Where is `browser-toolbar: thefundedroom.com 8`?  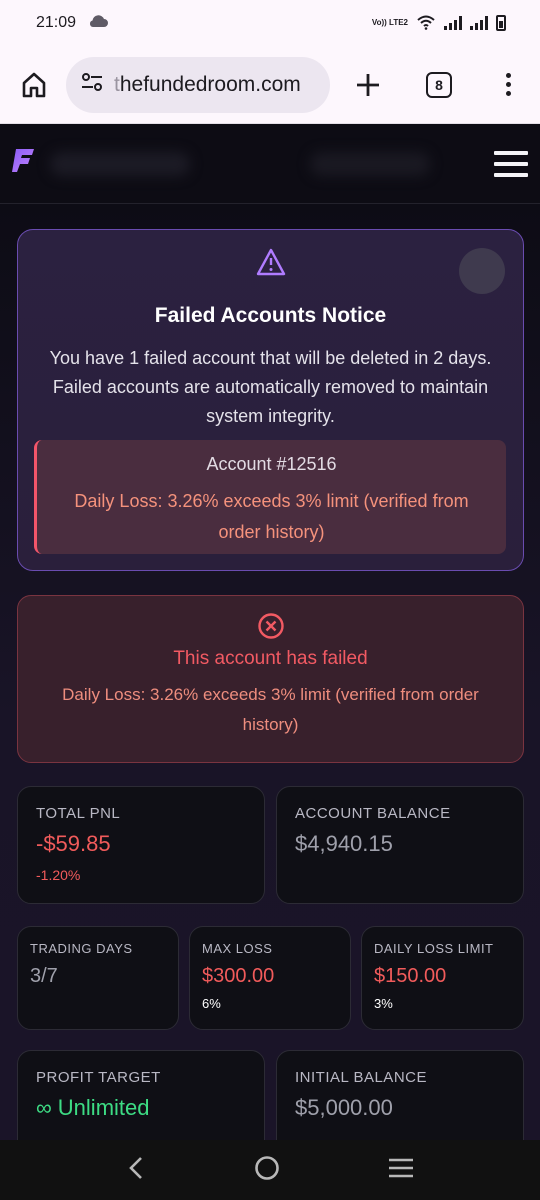
browser-toolbar: thefundedroom.com 8 is located at coordinates (270, 85).